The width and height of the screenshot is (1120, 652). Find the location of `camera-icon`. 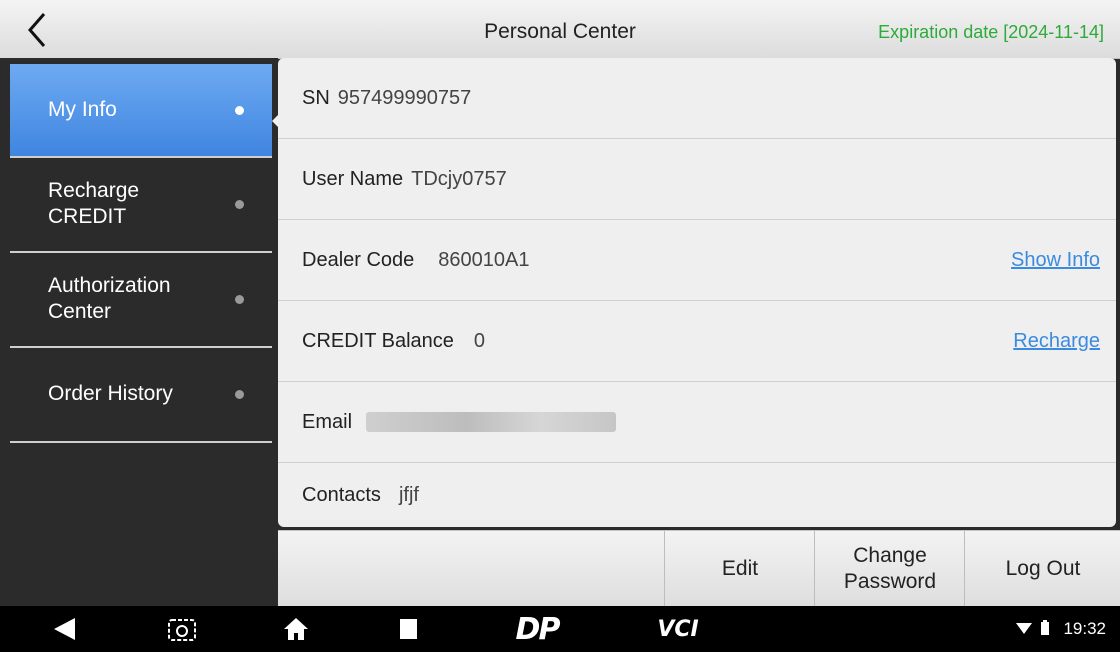

camera-icon is located at coordinates (182, 630).